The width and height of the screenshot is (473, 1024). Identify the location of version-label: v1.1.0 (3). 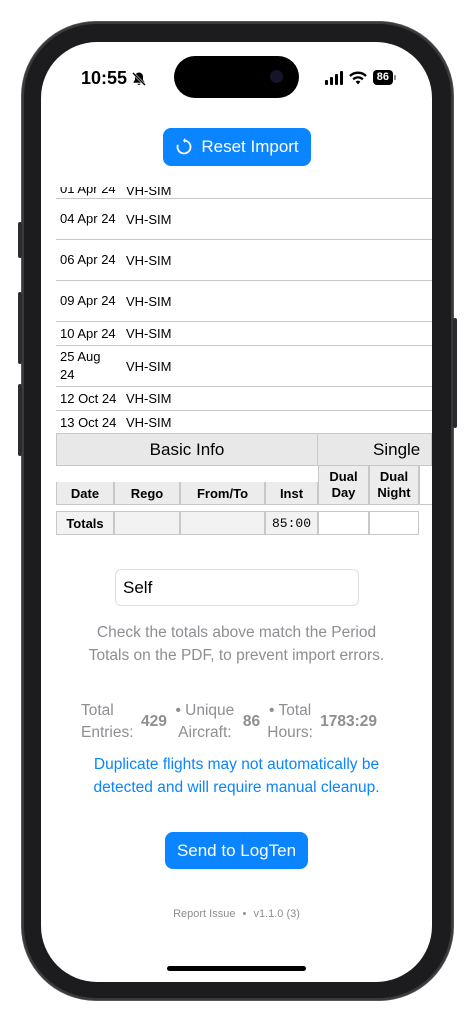
(276, 914).